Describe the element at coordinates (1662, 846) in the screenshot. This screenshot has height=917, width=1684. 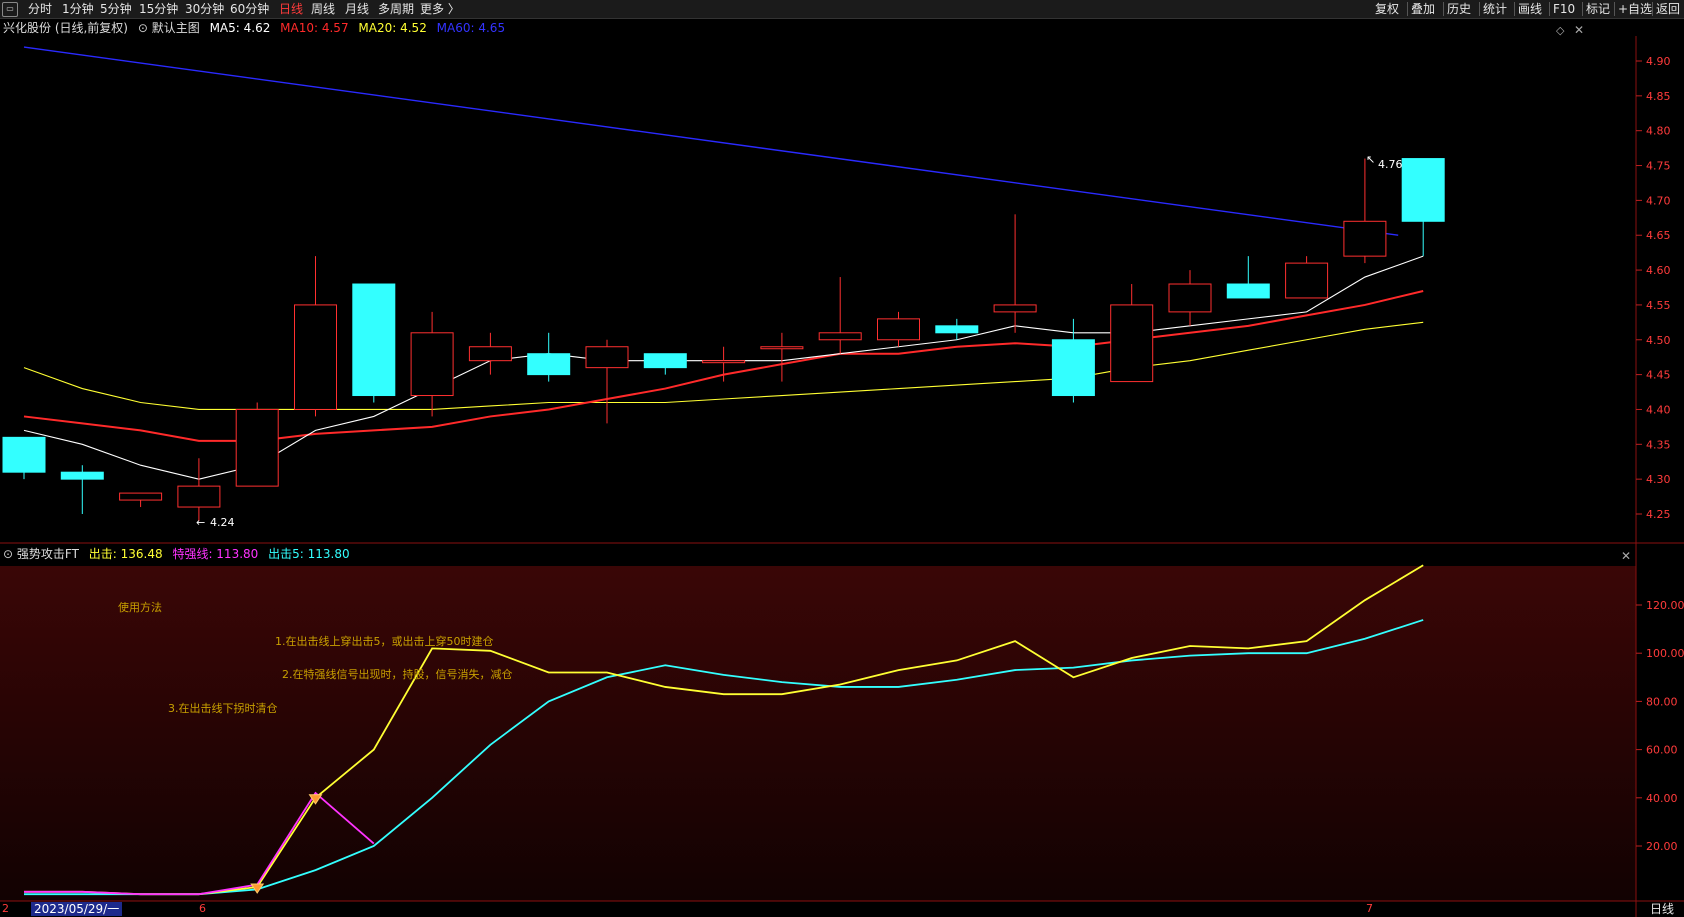
I see `indicator-tick-label: 20.00` at that location.